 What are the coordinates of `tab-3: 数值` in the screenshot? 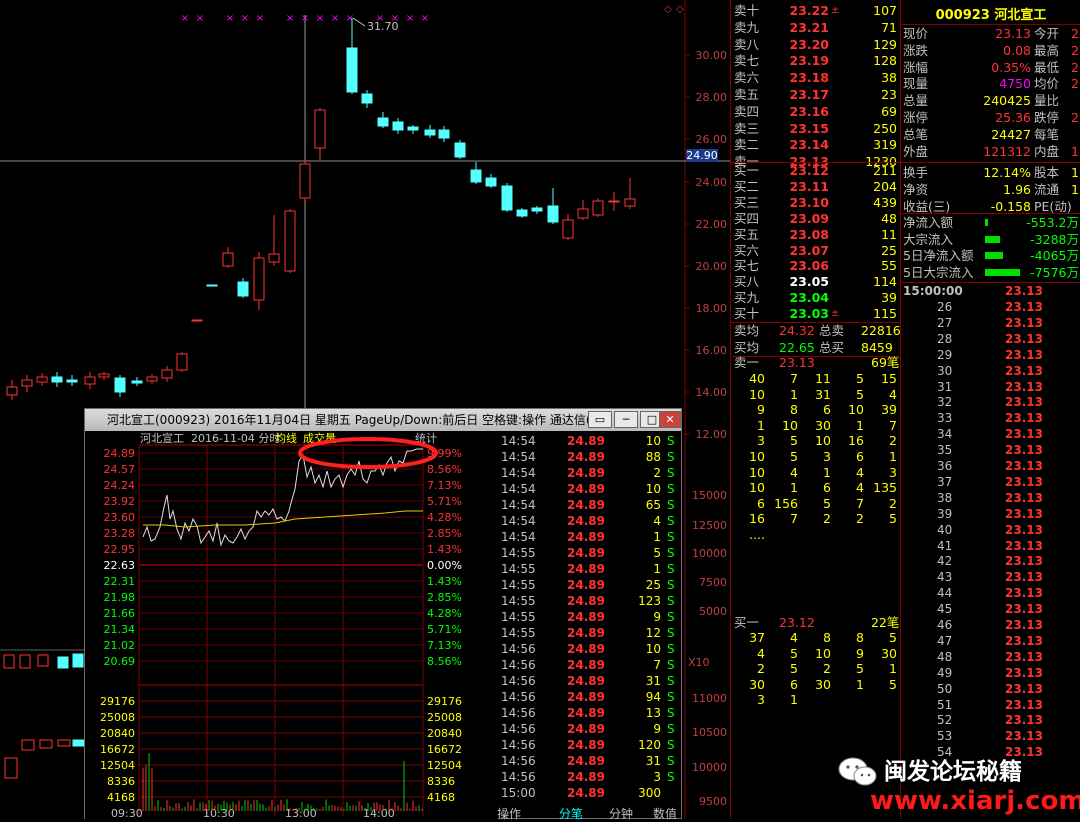 It's located at (665, 813).